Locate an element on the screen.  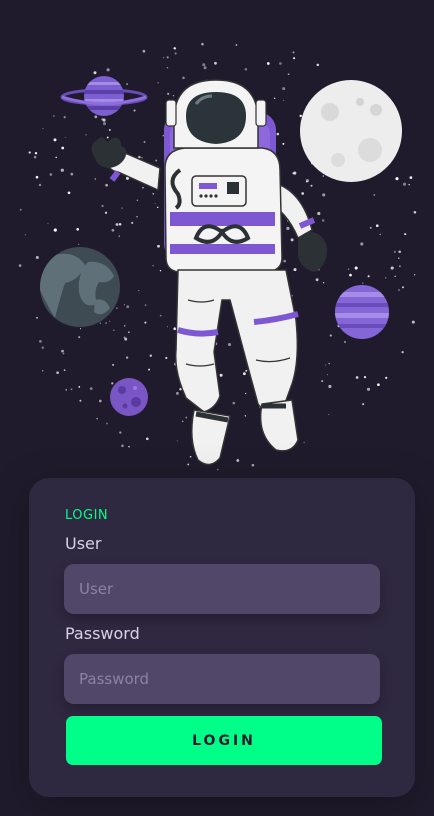
user-input is located at coordinates (222, 589).